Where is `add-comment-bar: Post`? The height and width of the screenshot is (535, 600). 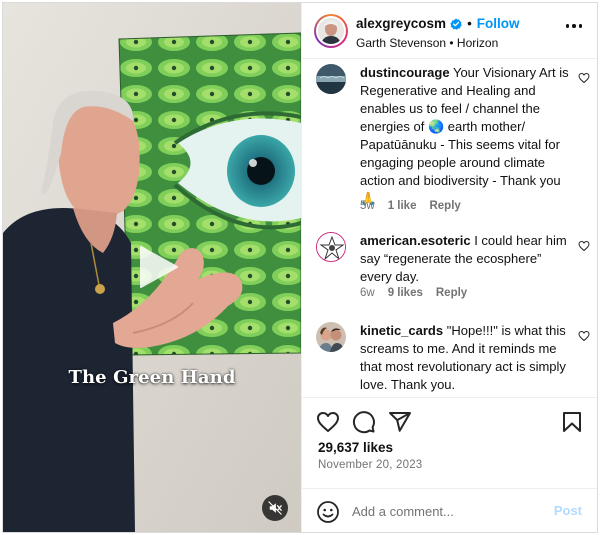 add-comment-bar: Post is located at coordinates (449, 510).